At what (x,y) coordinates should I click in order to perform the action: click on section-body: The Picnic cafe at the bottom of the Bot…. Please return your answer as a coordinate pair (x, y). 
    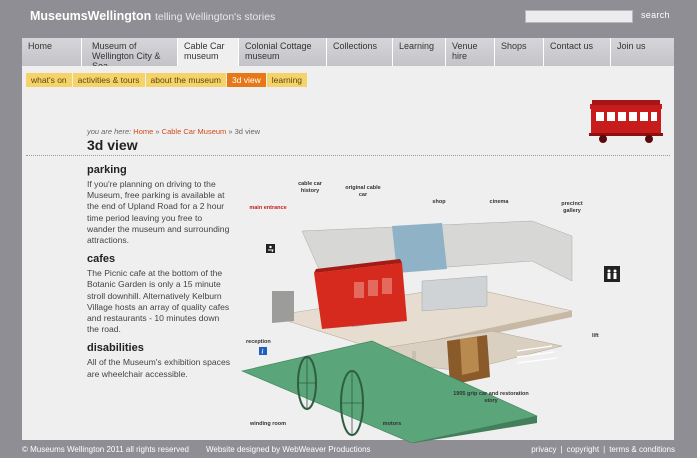
    Looking at the image, I should click on (158, 301).